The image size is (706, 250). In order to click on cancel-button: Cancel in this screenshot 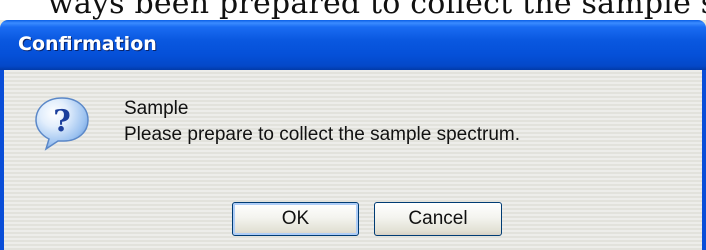, I will do `click(438, 219)`.